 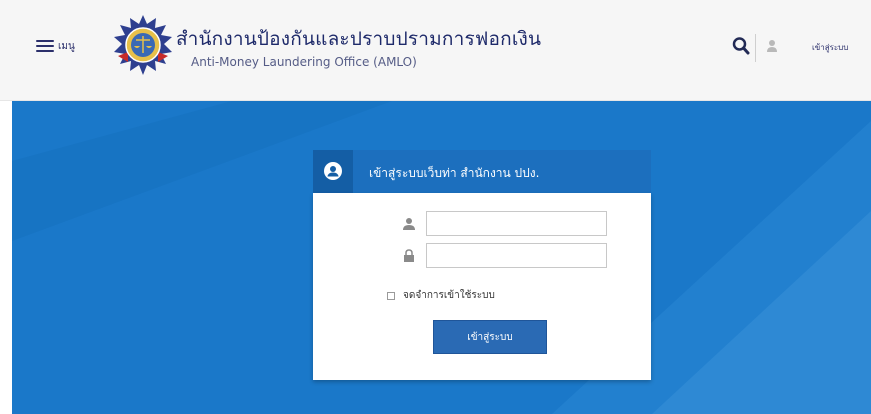 What do you see at coordinates (409, 224) in the screenshot?
I see `username-user-icon` at bounding box center [409, 224].